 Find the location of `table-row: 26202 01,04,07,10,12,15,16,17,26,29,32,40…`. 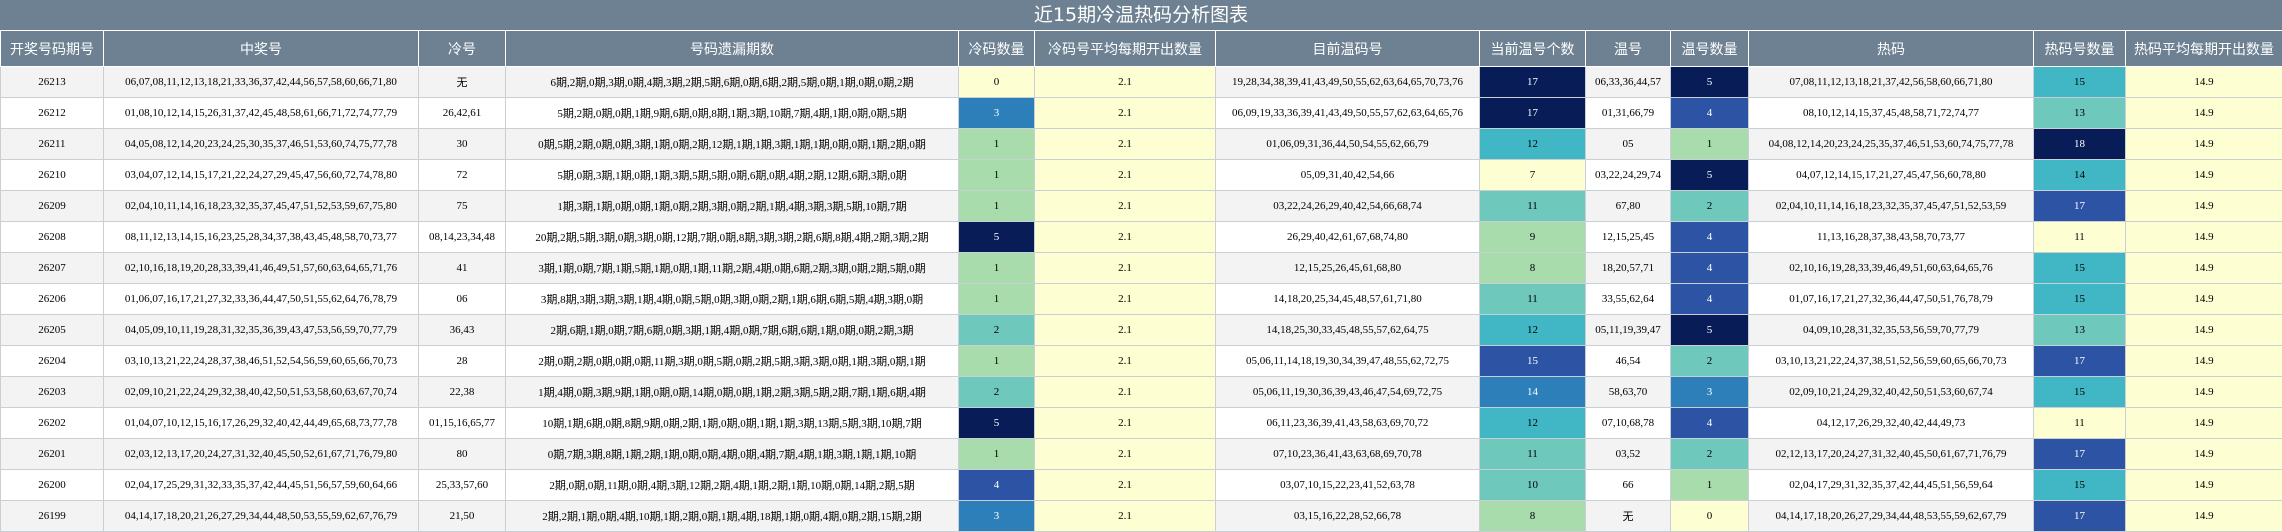

table-row: 26202 01,04,07,10,12,15,16,17,26,29,32,40… is located at coordinates (1141, 423).